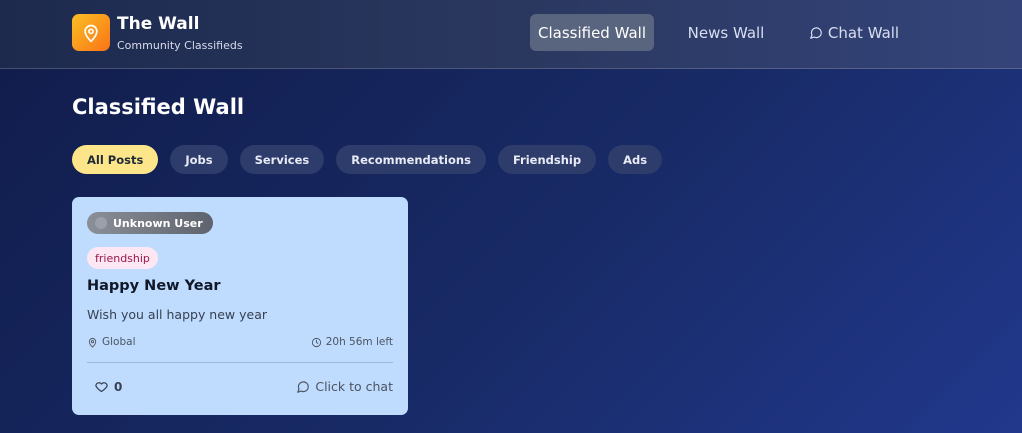  What do you see at coordinates (316, 342) in the screenshot?
I see `clock-icon` at bounding box center [316, 342].